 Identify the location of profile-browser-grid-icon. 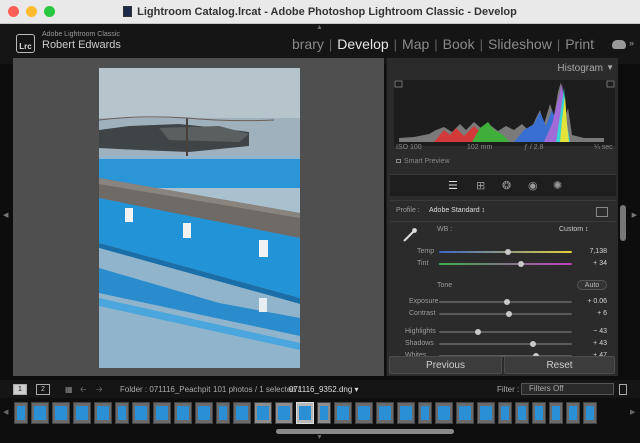
(602, 212).